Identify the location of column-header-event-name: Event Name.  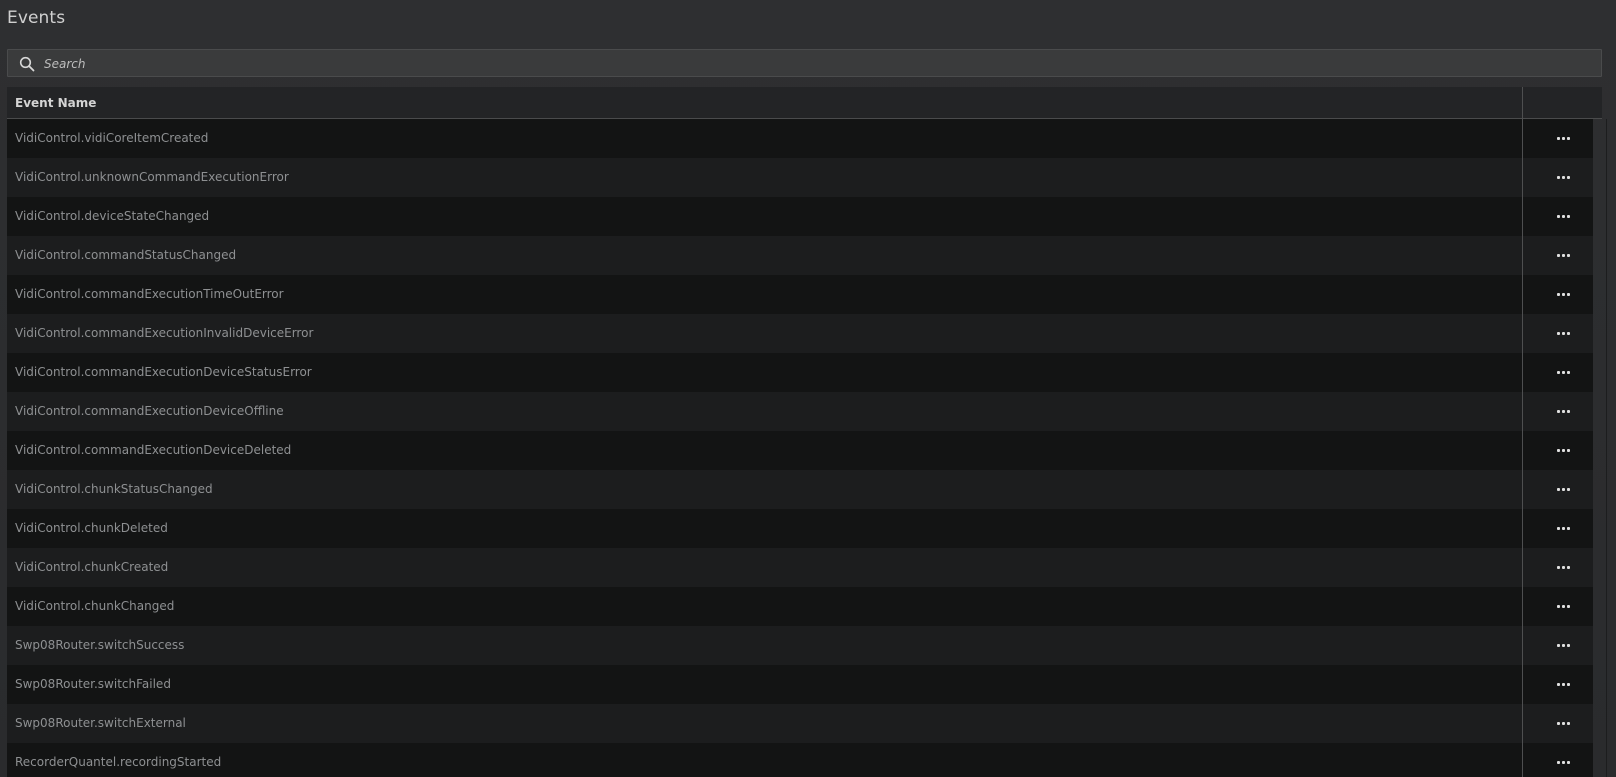
(55, 103).